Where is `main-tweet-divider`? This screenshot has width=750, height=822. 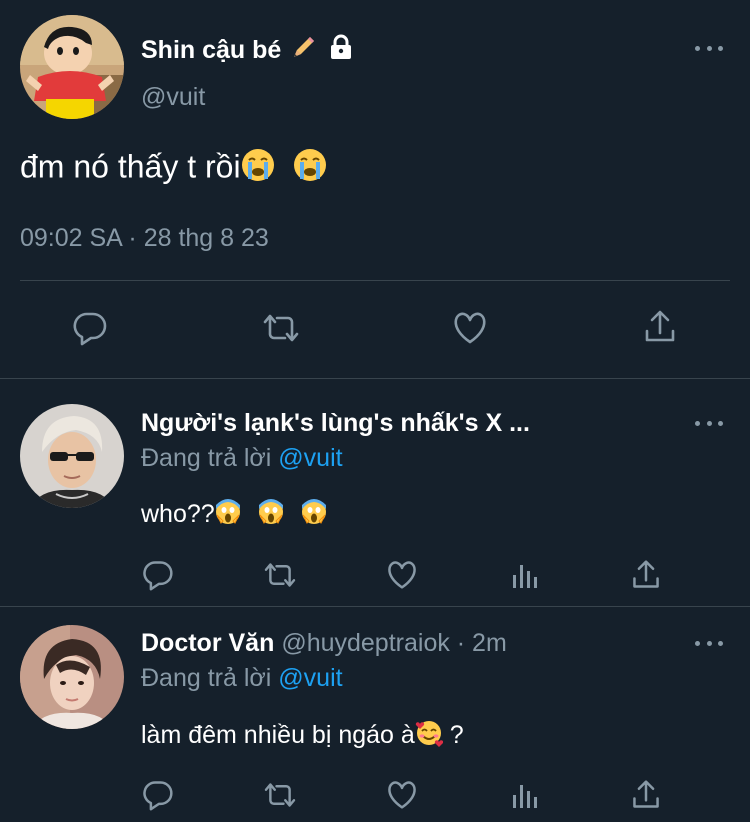 main-tweet-divider is located at coordinates (375, 280).